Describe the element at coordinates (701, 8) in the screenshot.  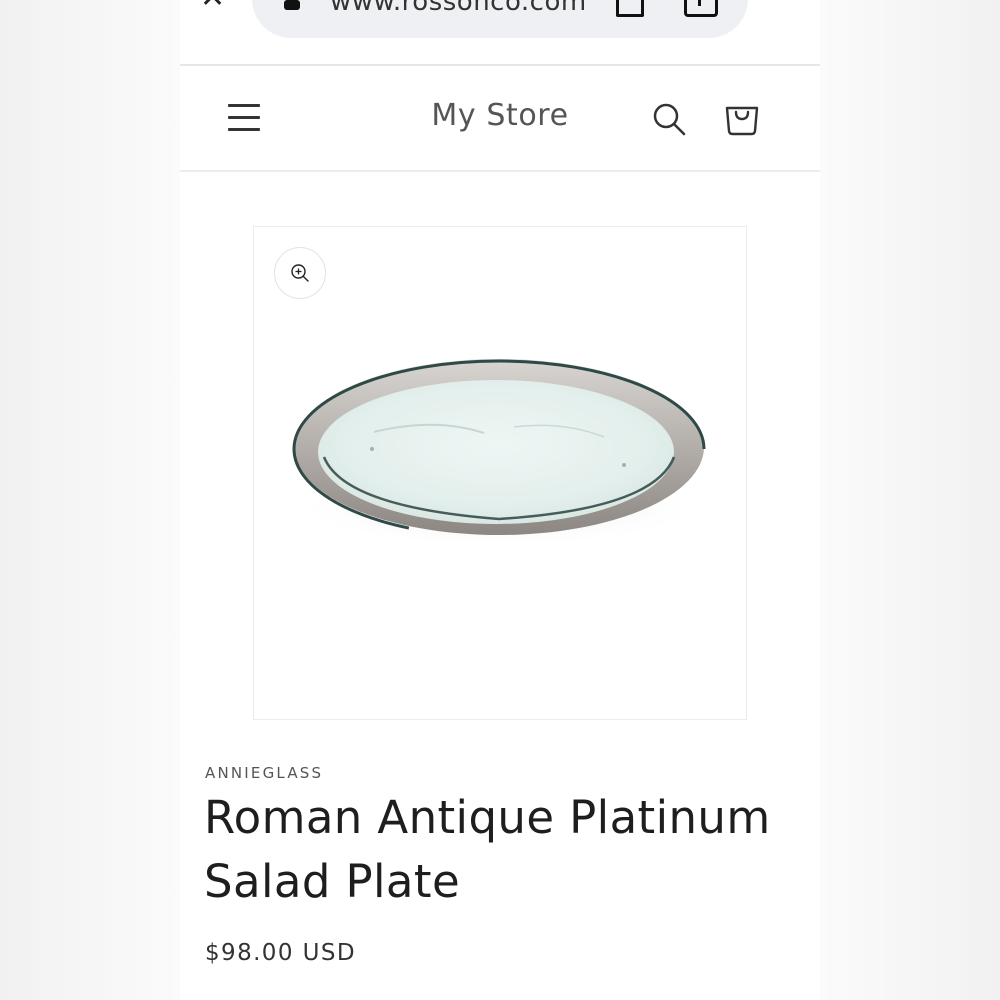
I see `share-icon` at that location.